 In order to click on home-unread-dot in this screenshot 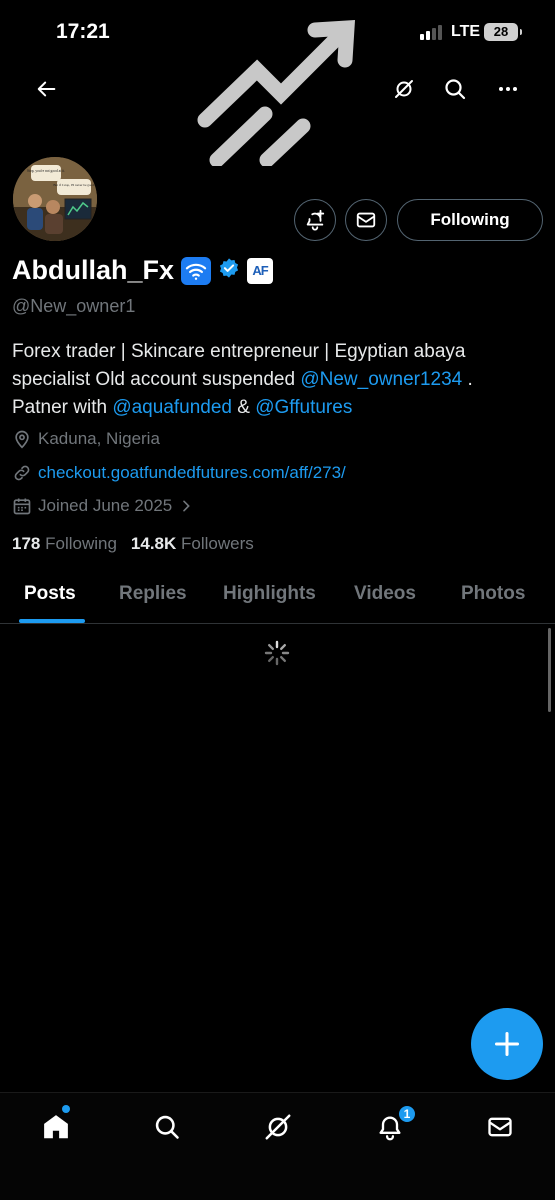, I will do `click(66, 1109)`.